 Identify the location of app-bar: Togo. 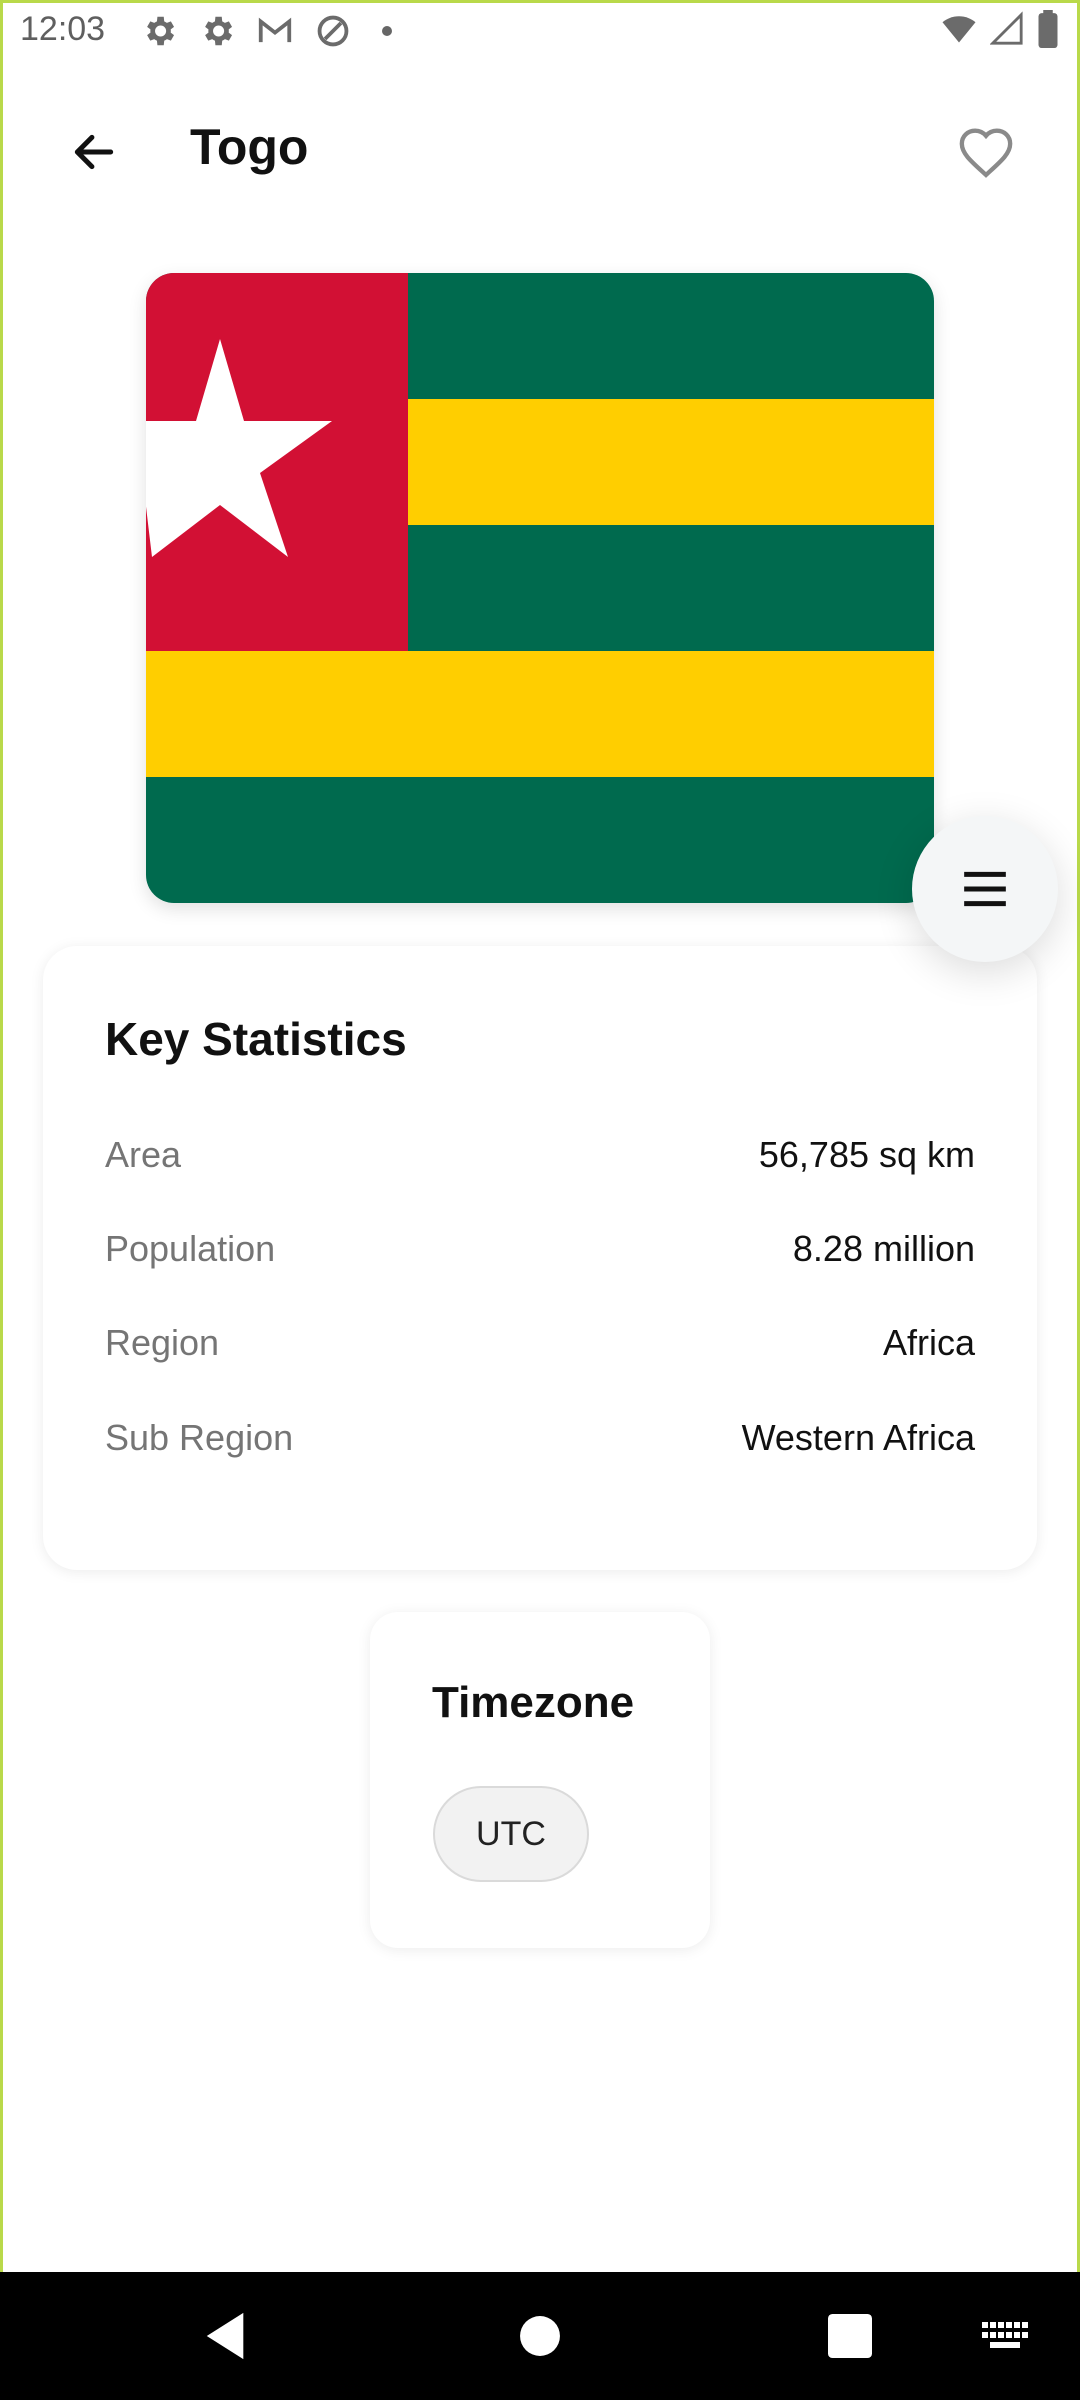
(540, 147).